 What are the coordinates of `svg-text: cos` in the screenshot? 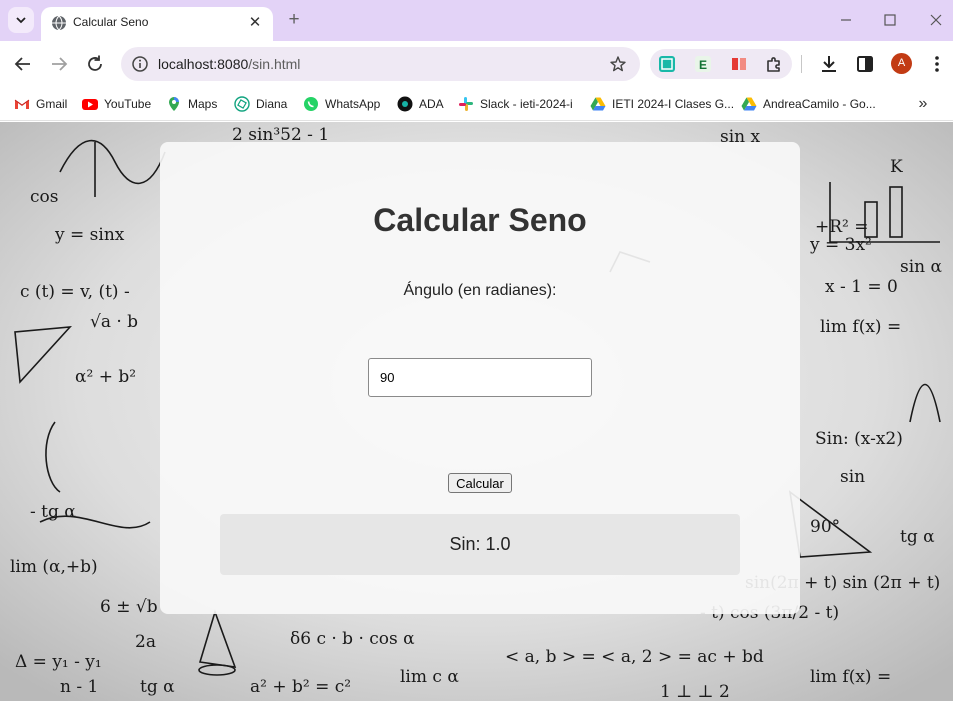 It's located at (44, 197).